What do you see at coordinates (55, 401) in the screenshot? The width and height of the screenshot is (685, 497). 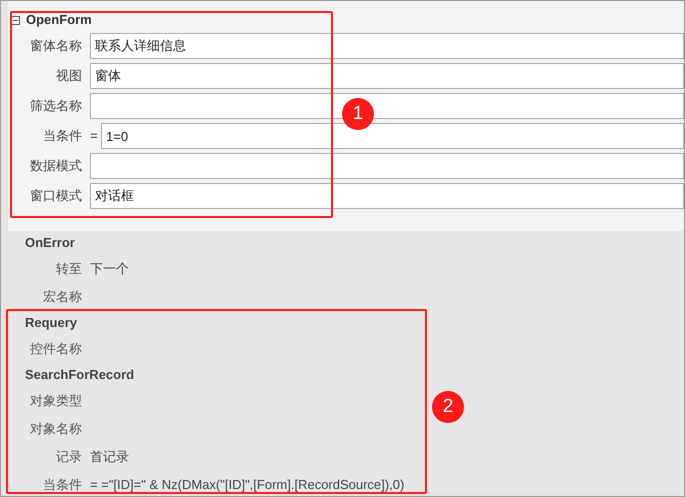 I see `argument-label: 对象类型` at bounding box center [55, 401].